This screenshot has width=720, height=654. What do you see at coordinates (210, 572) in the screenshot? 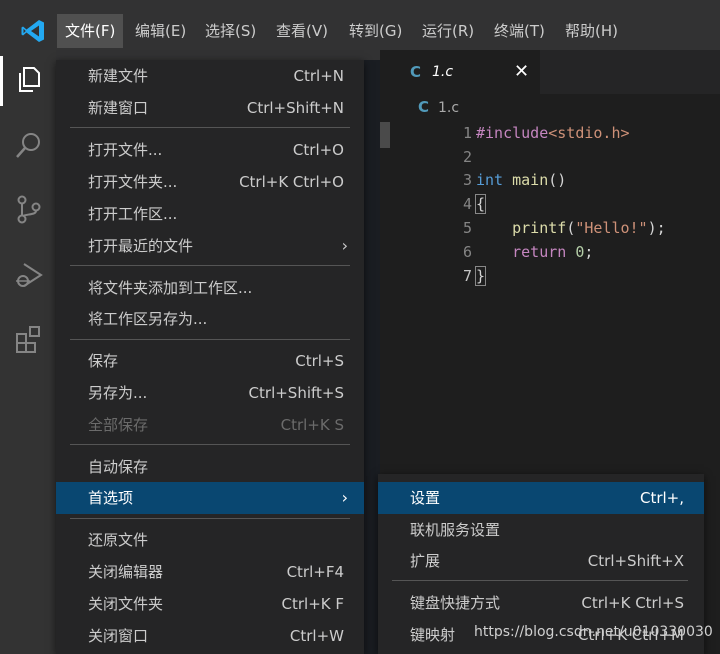
I see `menu-item-close-editor: 关闭编辑器 Ctrl+F4` at bounding box center [210, 572].